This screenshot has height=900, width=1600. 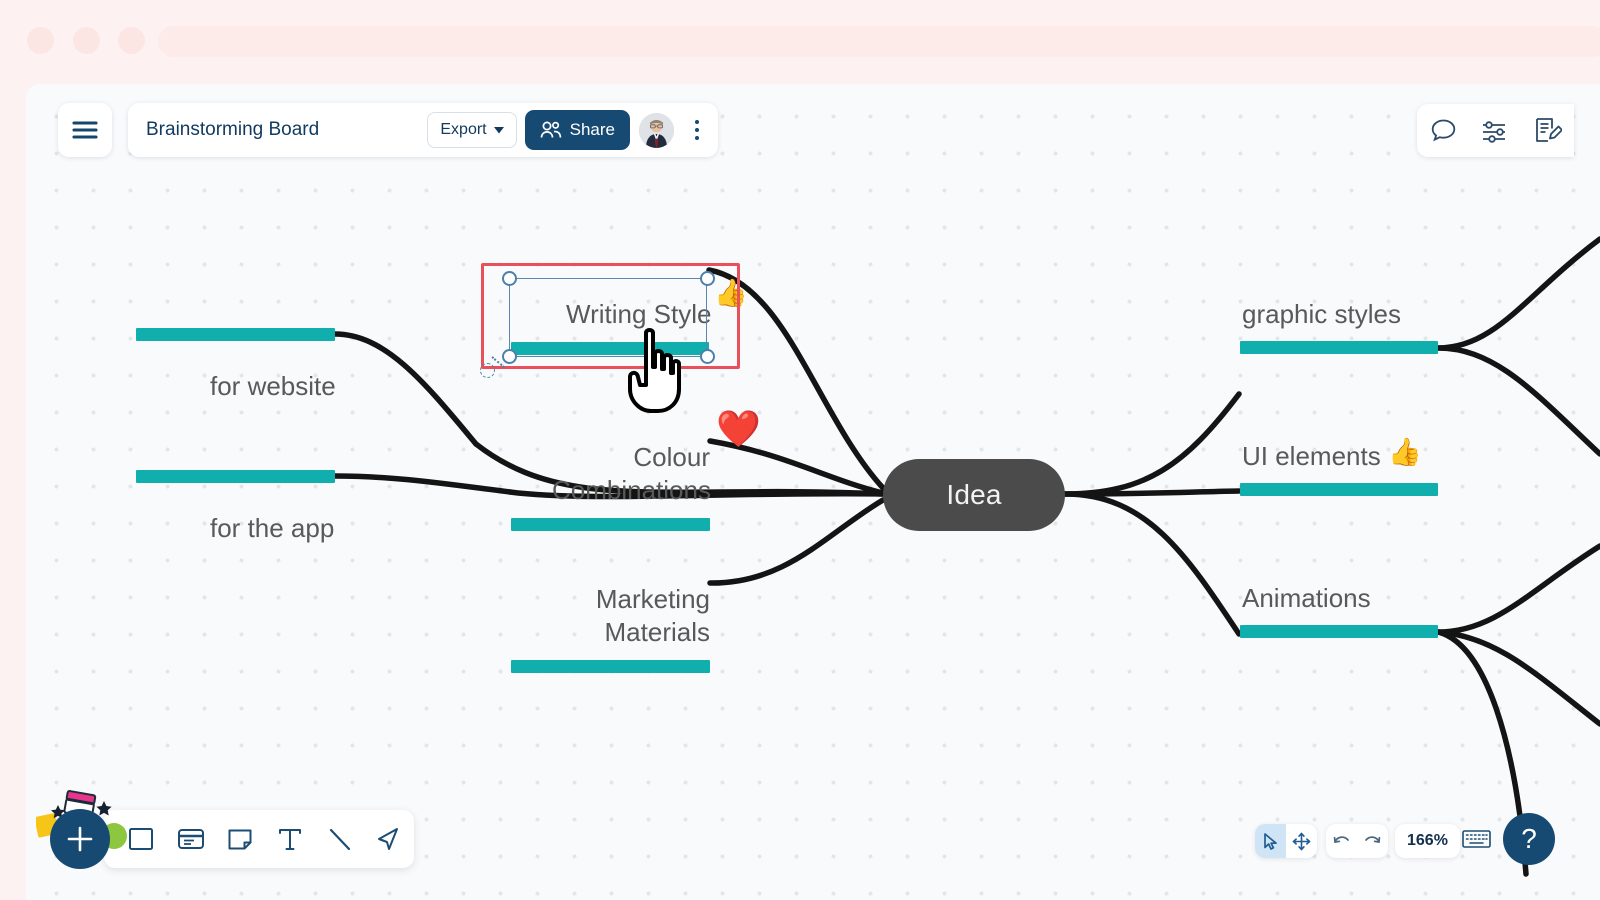 I want to click on comments-button, so click(x=1443, y=131).